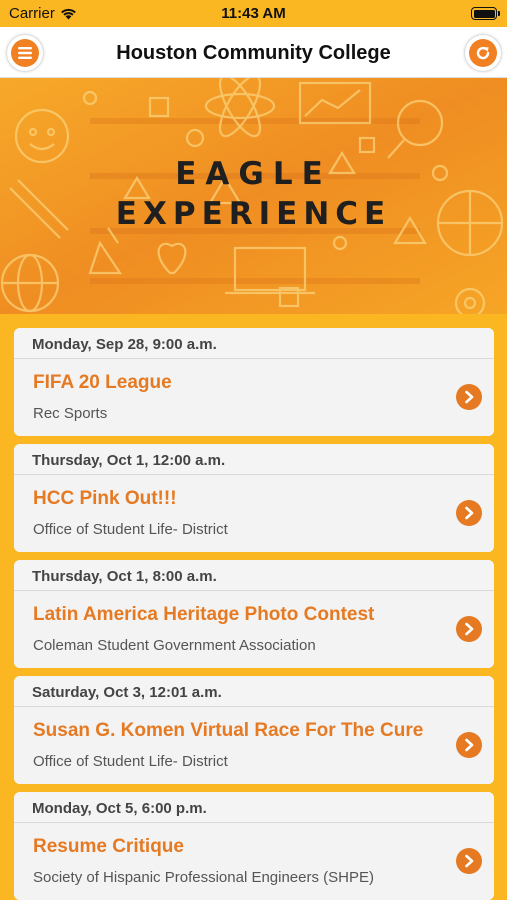  What do you see at coordinates (253, 174) in the screenshot?
I see `banner-title-line1: EAGLE` at bounding box center [253, 174].